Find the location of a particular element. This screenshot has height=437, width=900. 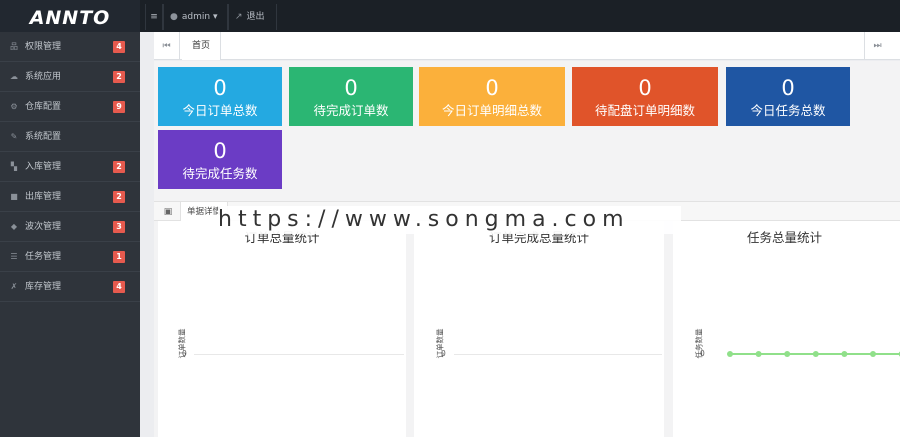

app-logo: ANNTO is located at coordinates (70, 16).